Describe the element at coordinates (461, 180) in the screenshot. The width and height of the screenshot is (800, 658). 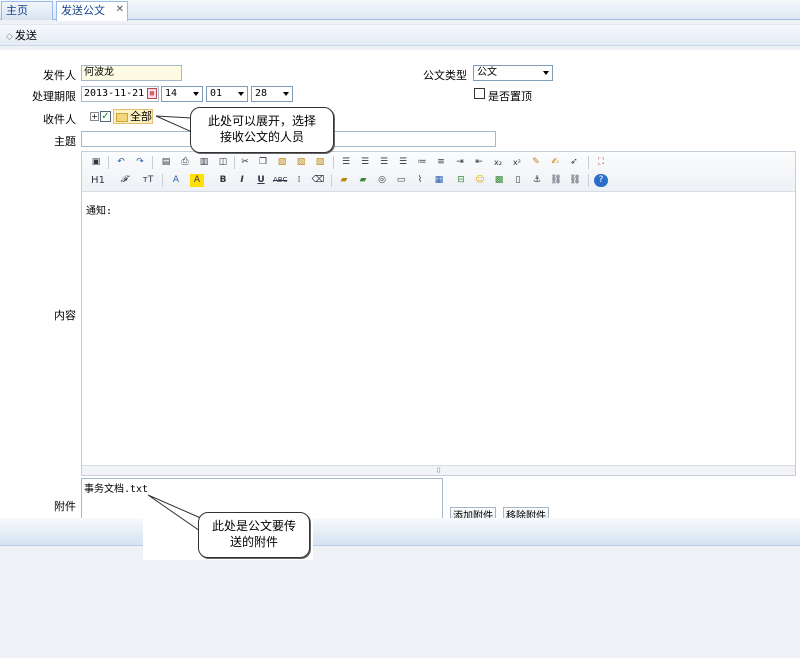
I see `horizontal-line-icon: ⊟` at that location.